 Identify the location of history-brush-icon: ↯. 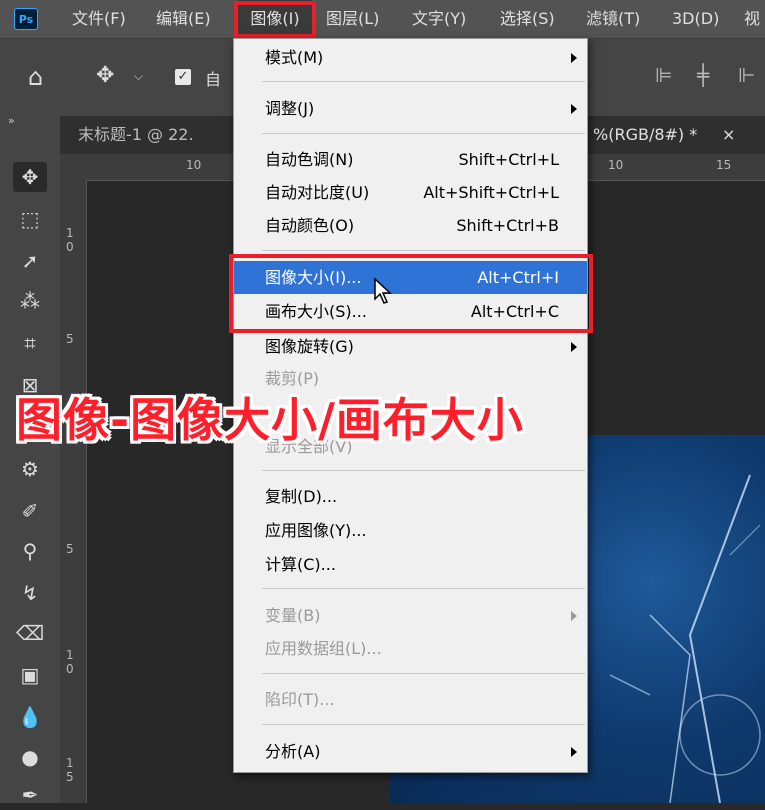
(30, 593).